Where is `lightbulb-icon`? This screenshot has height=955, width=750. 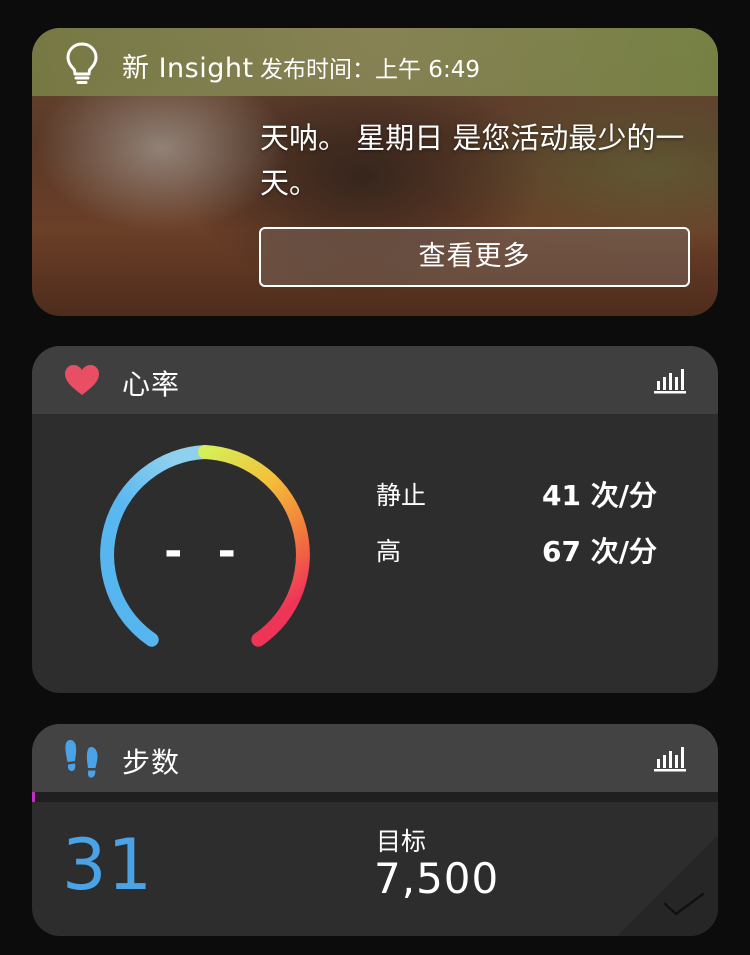 lightbulb-icon is located at coordinates (82, 63).